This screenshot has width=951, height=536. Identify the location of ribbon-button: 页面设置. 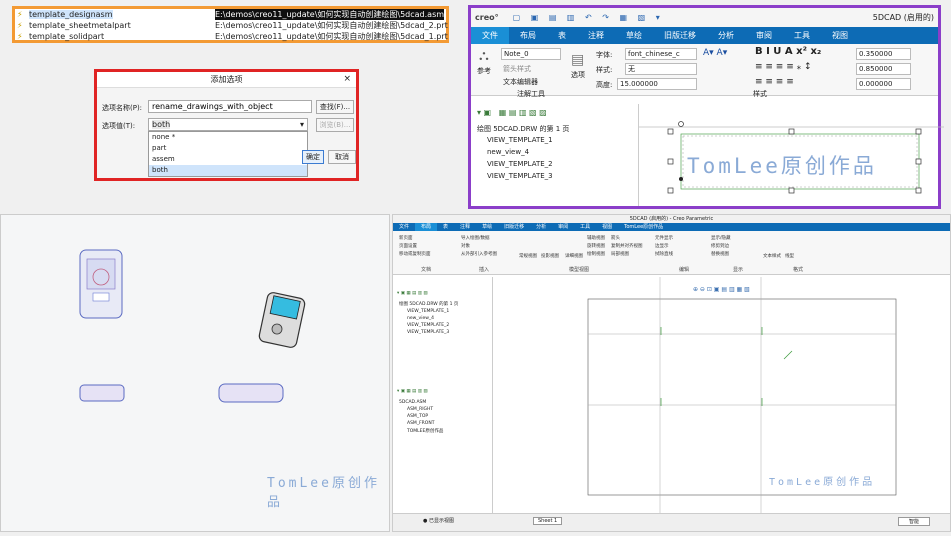
(408, 246).